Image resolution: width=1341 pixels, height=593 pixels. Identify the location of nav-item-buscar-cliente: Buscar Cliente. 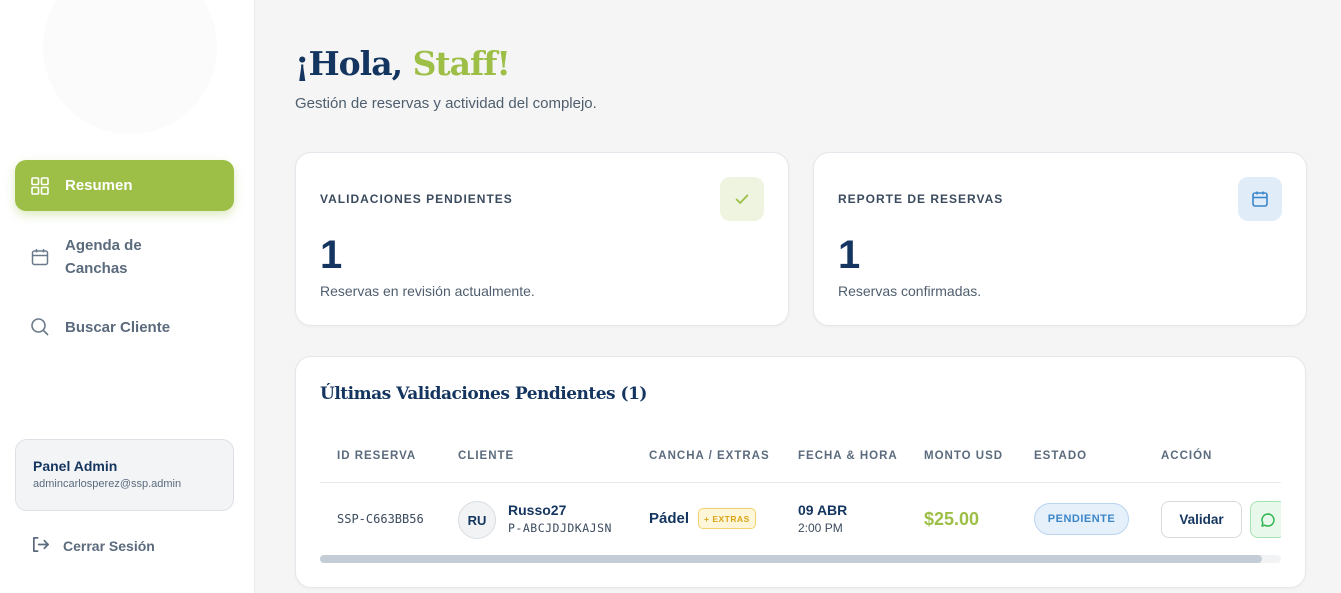
(124, 327).